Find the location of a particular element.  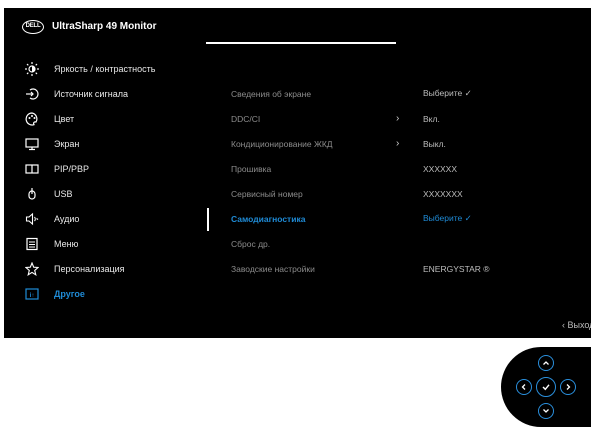

menu-item-color: Цвет is located at coordinates (108, 118).